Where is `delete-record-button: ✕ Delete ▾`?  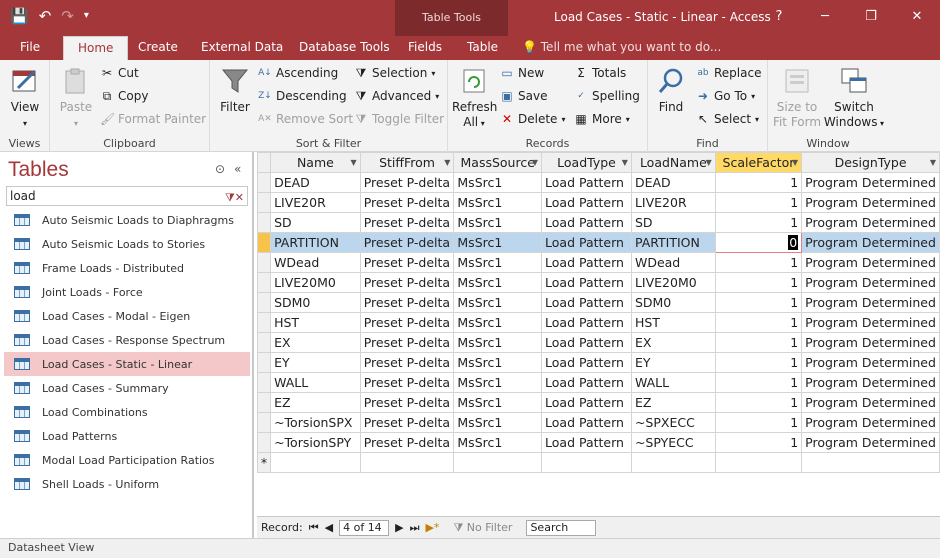
delete-record-button: ✕ Delete ▾ is located at coordinates (532, 119).